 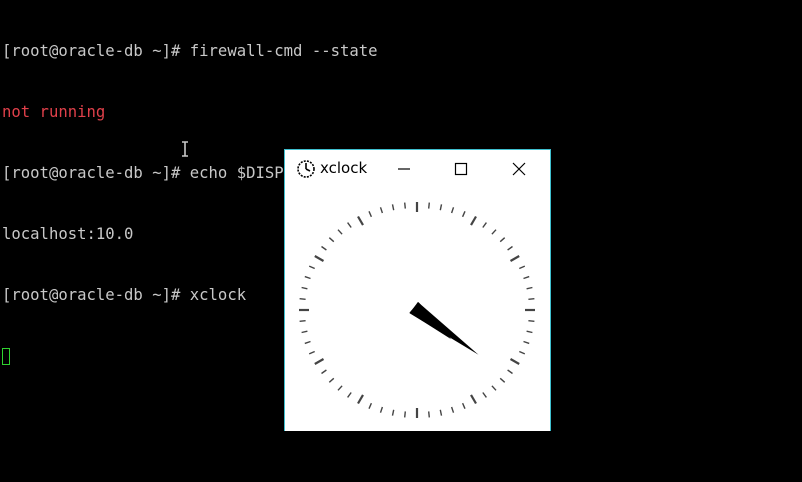 I want to click on terminal-output: not running, so click(x=54, y=112).